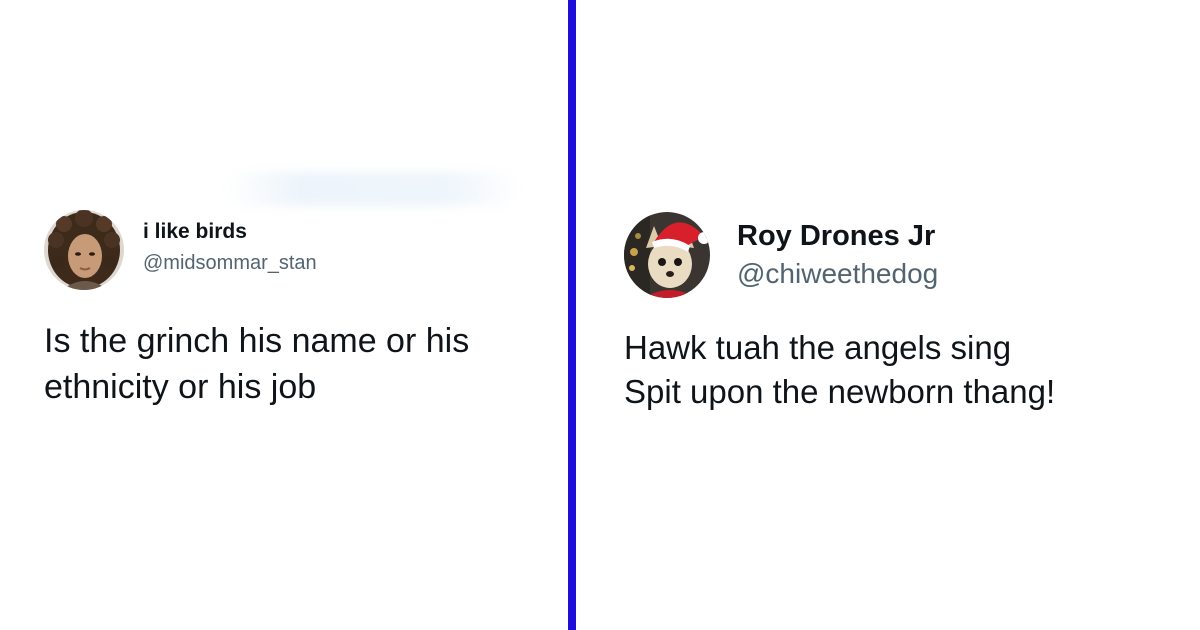 The width and height of the screenshot is (1200, 630). I want to click on panel-divider, so click(572, 315).